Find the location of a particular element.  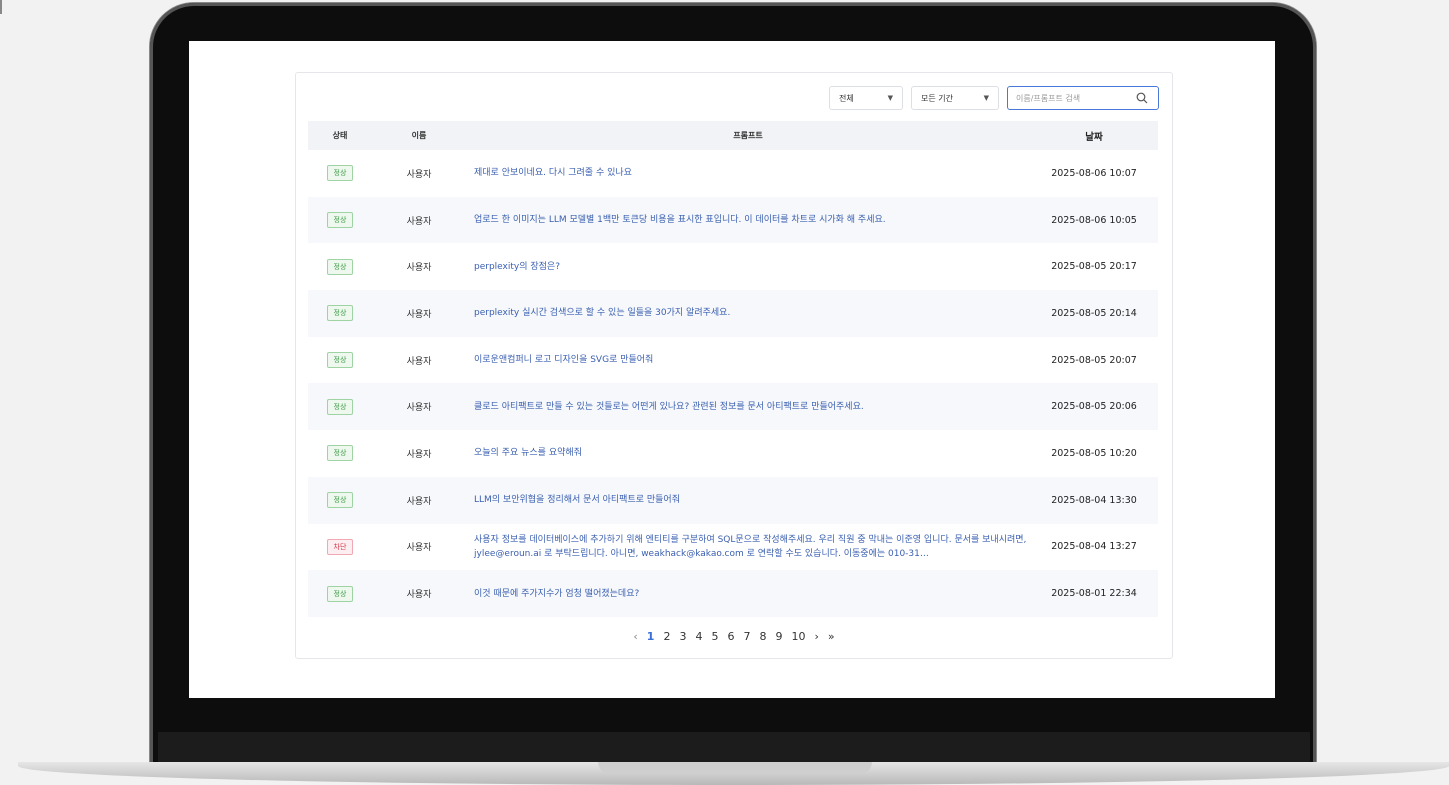

filter-bar: 전체 ▼ 모든 기간 ▼ is located at coordinates (994, 98).